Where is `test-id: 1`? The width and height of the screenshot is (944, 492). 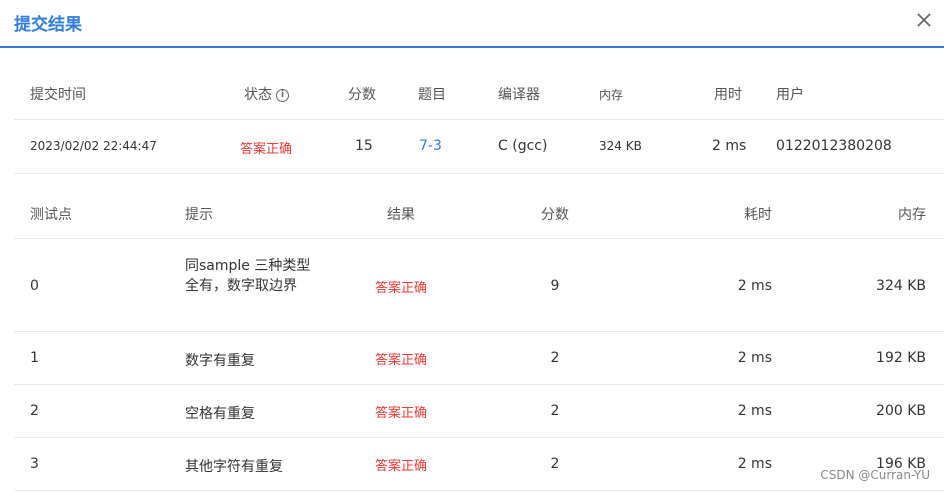
test-id: 1 is located at coordinates (34, 358).